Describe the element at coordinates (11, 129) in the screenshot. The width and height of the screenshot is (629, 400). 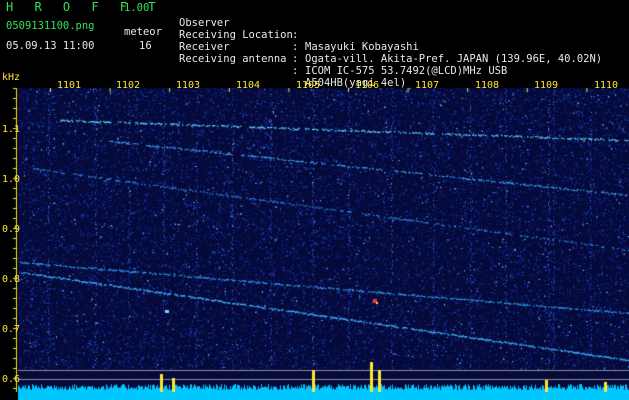
I see `freq-tick-label: 1.1` at that location.